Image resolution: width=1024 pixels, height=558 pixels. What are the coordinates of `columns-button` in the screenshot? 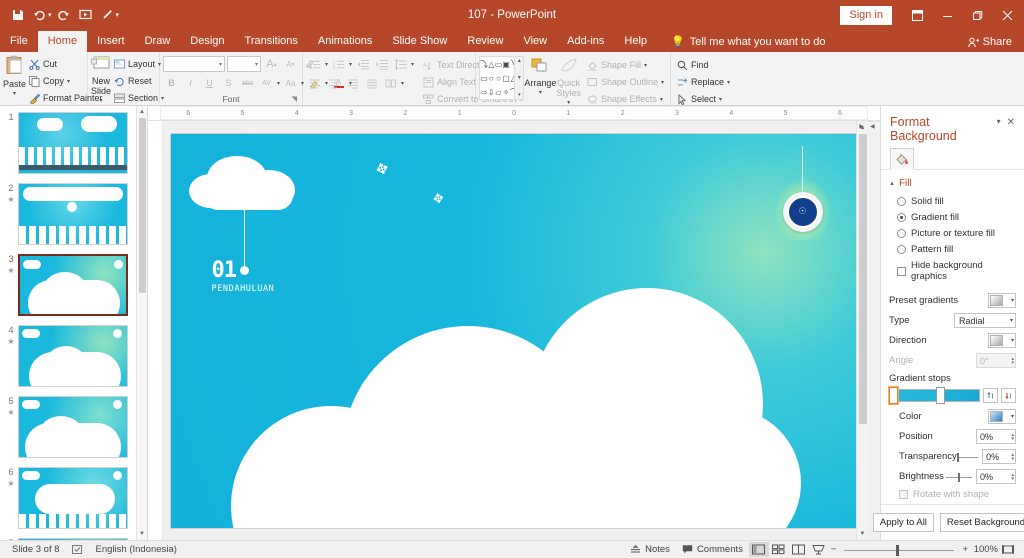 It's located at (390, 83).